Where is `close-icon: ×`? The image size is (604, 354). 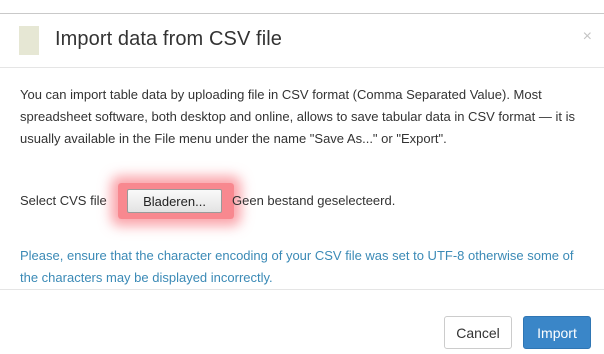
close-icon: × is located at coordinates (587, 37).